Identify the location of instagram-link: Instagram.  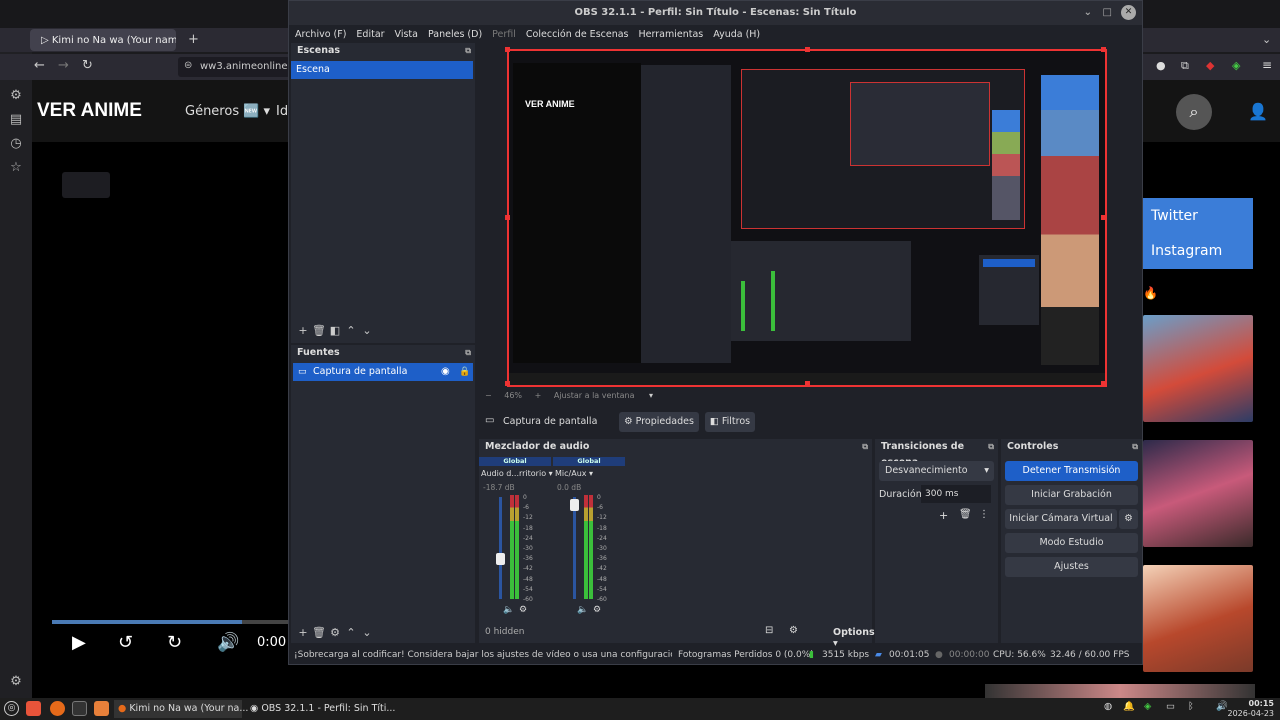
(1198, 251).